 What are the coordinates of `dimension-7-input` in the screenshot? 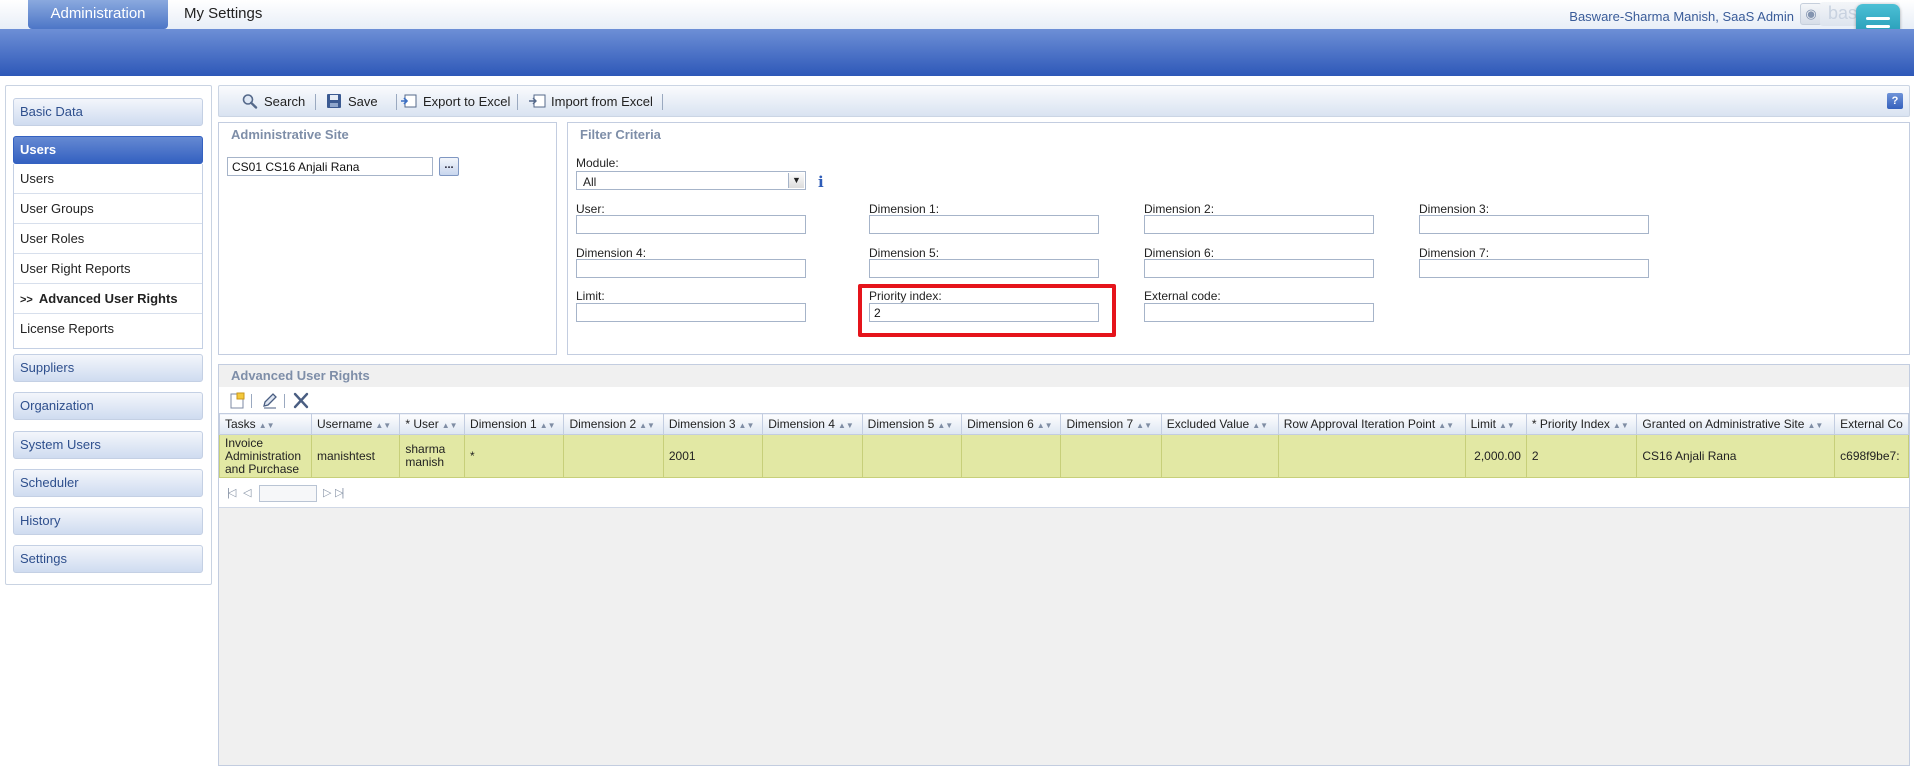 It's located at (1534, 268).